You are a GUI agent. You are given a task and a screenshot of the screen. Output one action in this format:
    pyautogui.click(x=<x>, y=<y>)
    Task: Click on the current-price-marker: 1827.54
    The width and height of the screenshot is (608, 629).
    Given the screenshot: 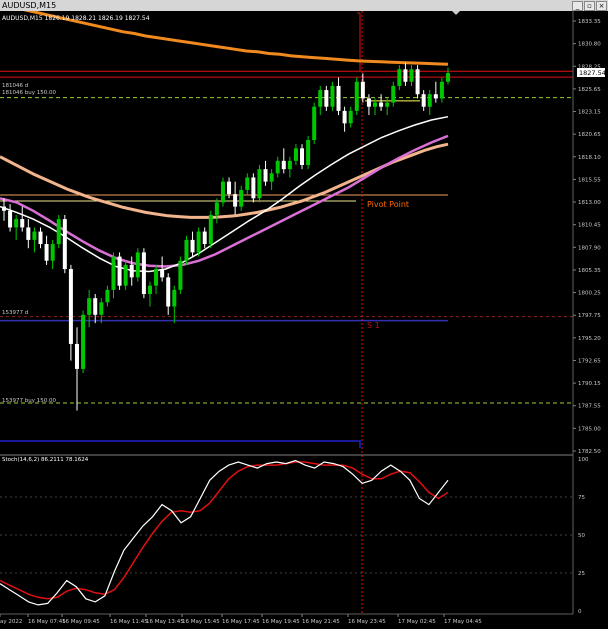 What is the action you would take?
    pyautogui.click(x=591, y=72)
    